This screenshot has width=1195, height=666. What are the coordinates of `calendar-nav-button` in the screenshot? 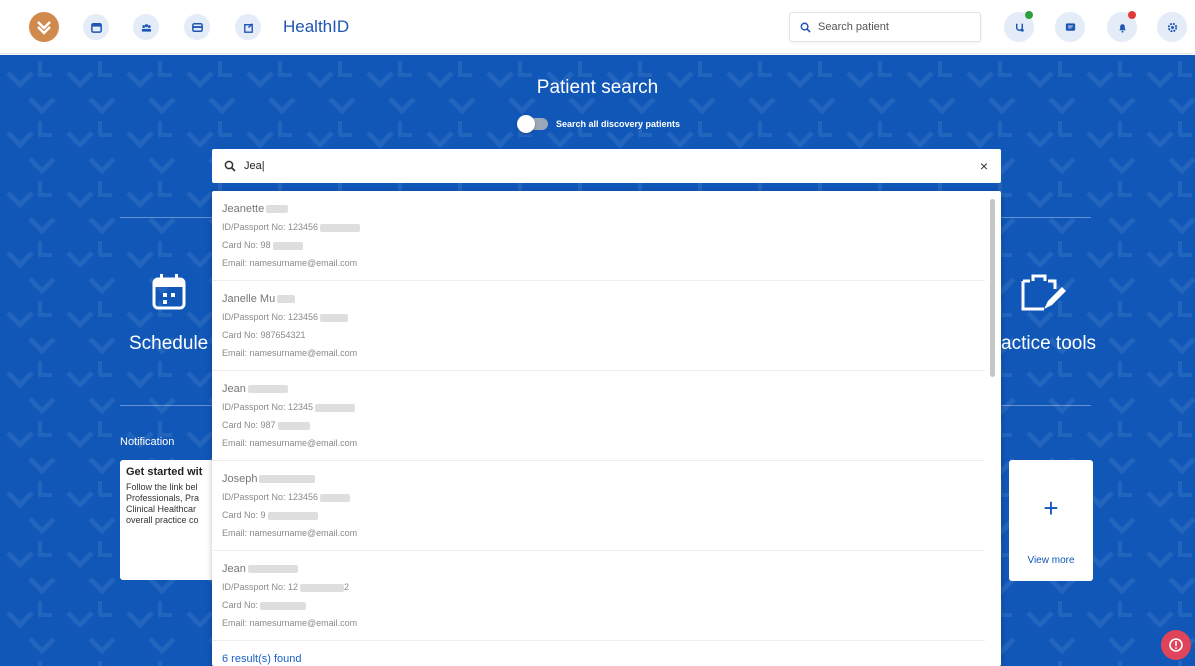 It's located at (96, 27).